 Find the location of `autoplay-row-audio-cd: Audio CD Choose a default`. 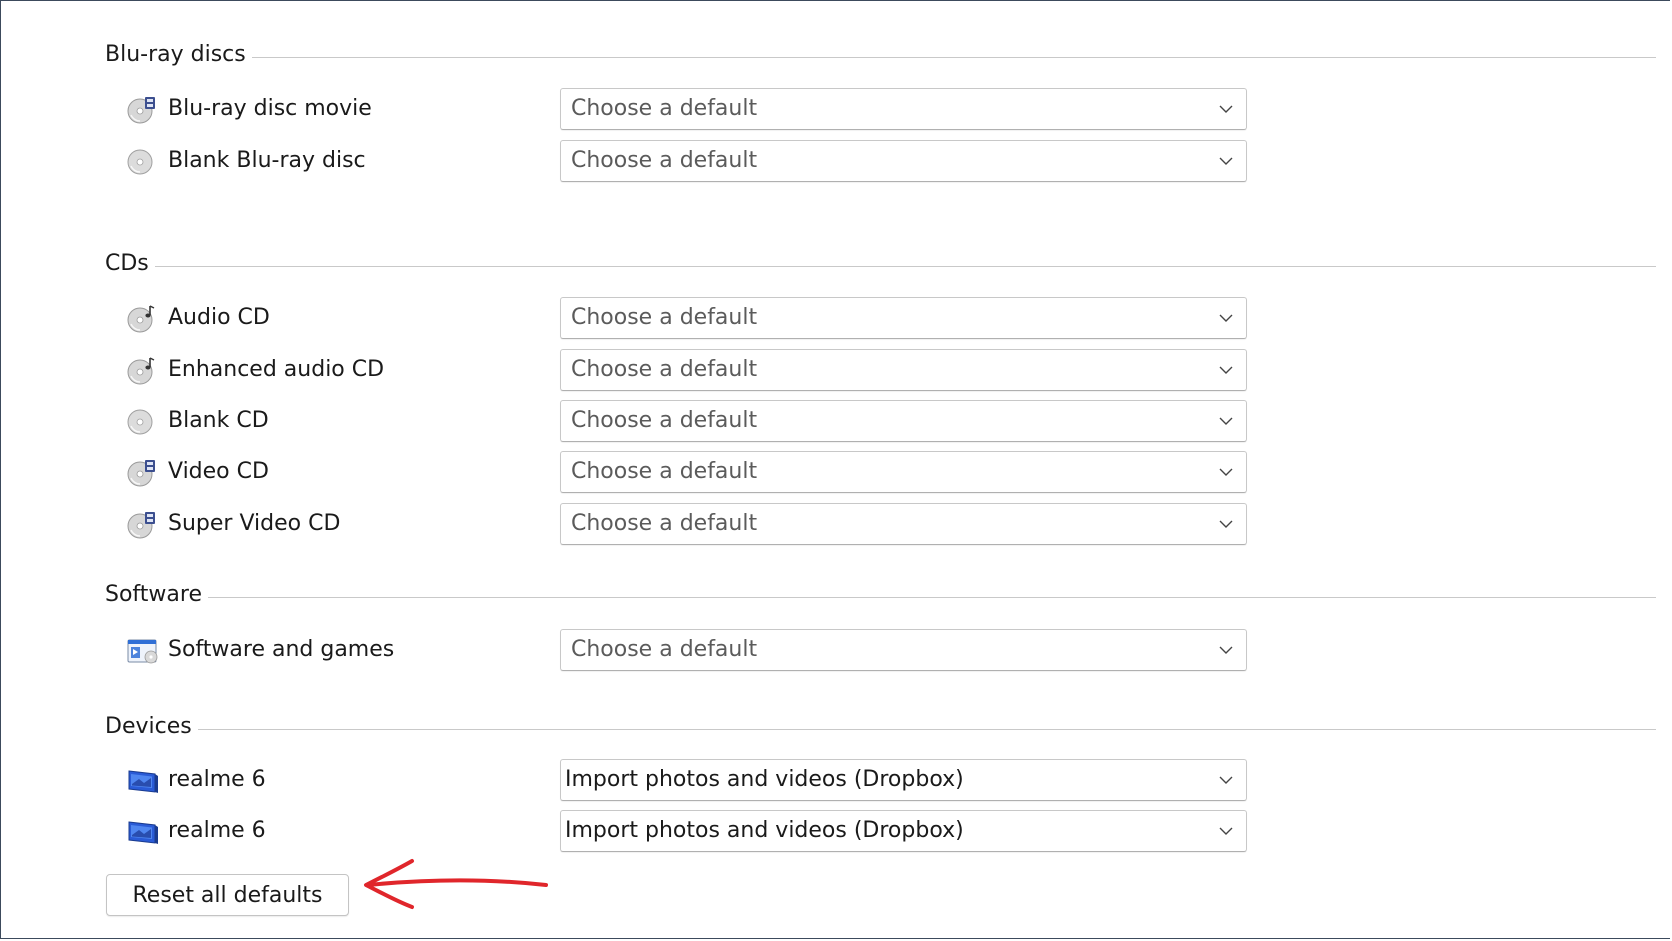

autoplay-row-audio-cd: Audio CD Choose a default is located at coordinates (836, 318).